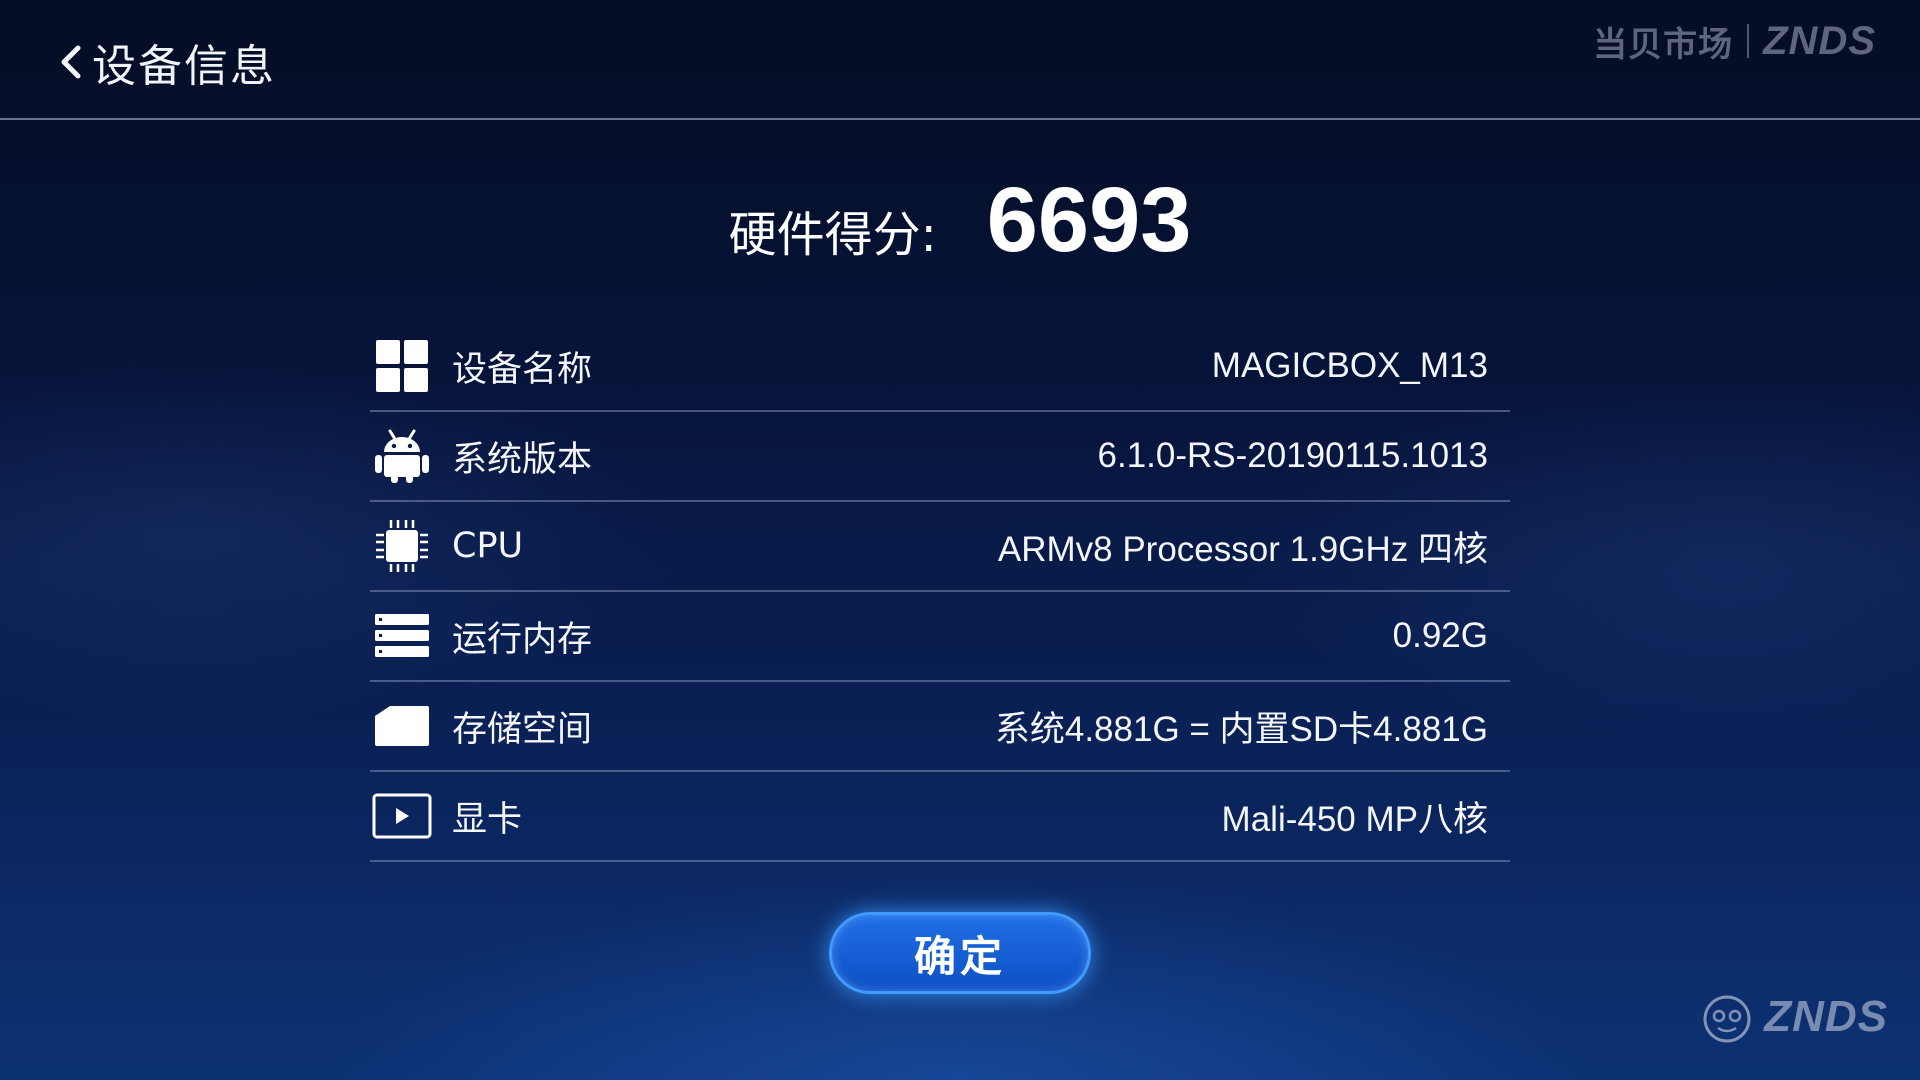 The height and width of the screenshot is (1080, 1920). Describe the element at coordinates (522, 639) in the screenshot. I see `info-label: 运行内存` at that location.